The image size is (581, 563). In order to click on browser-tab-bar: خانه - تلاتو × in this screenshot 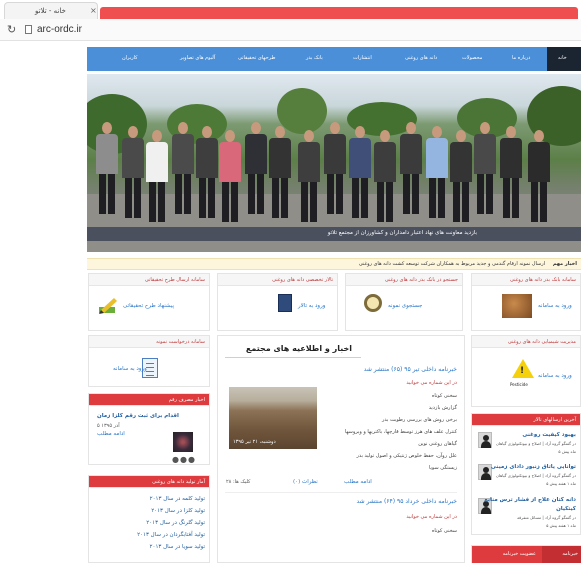, I will do `click(290, 9)`.